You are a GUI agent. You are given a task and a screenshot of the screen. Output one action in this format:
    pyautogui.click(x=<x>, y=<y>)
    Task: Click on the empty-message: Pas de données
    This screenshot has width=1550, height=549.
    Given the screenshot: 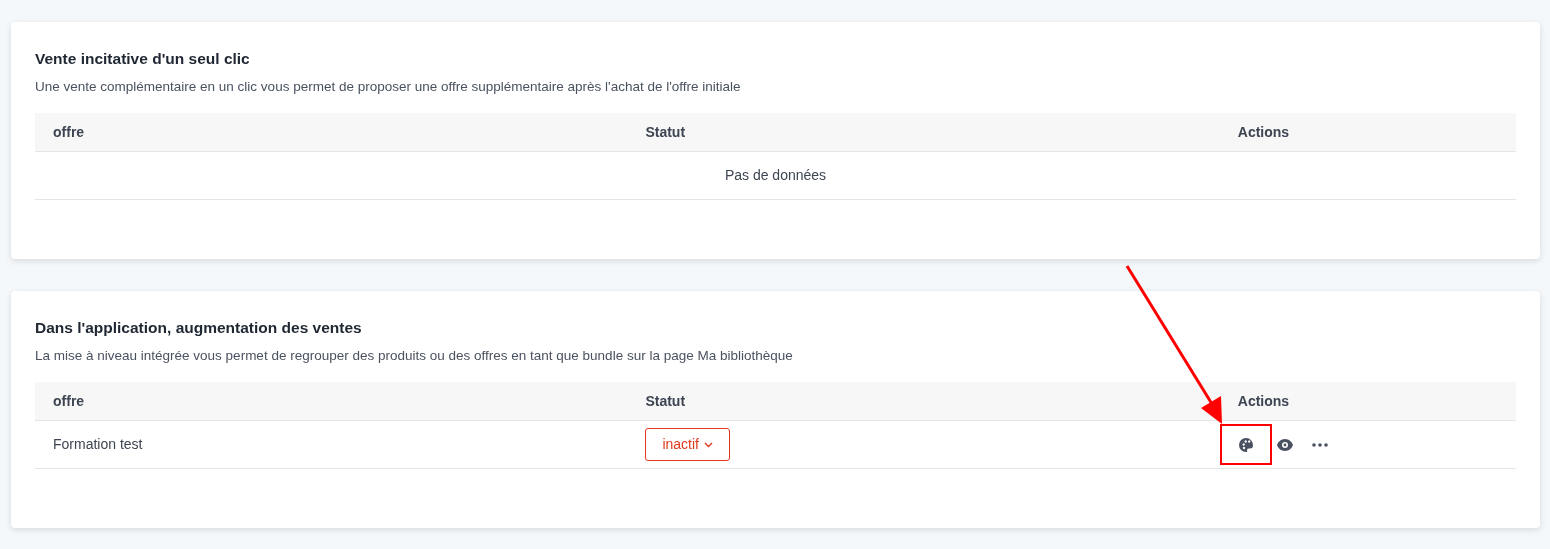 What is the action you would take?
    pyautogui.click(x=775, y=175)
    